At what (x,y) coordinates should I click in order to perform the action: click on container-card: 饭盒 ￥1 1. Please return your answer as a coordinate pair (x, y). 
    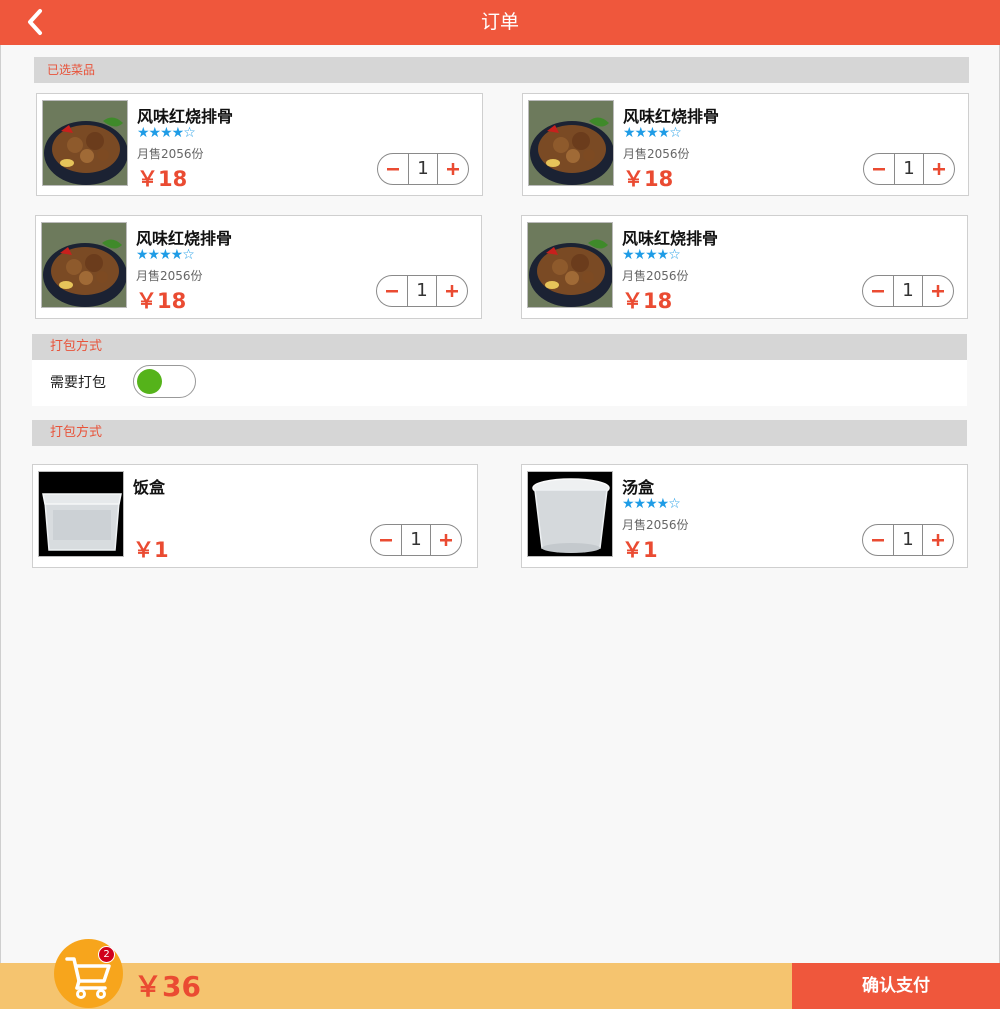
    Looking at the image, I should click on (255, 516).